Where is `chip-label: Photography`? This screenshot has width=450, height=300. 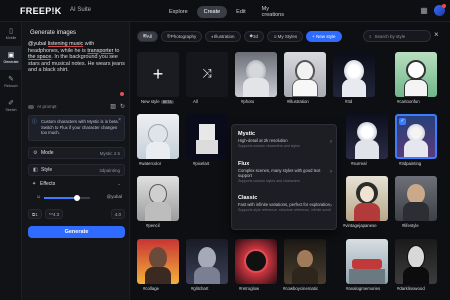 chip-label: Photography is located at coordinates (183, 36).